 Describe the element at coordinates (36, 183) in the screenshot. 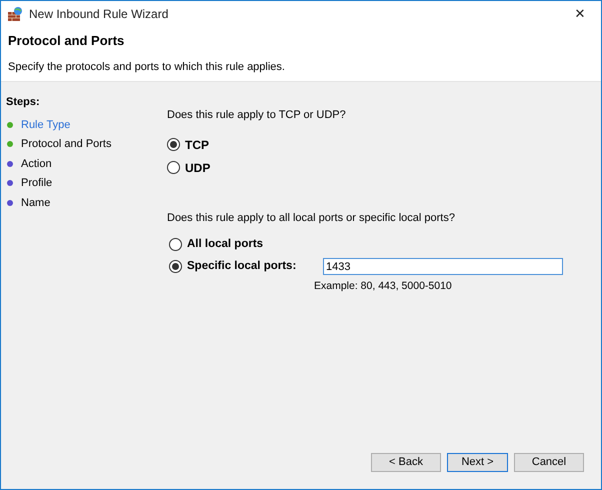

I see `step-label: Profile` at that location.